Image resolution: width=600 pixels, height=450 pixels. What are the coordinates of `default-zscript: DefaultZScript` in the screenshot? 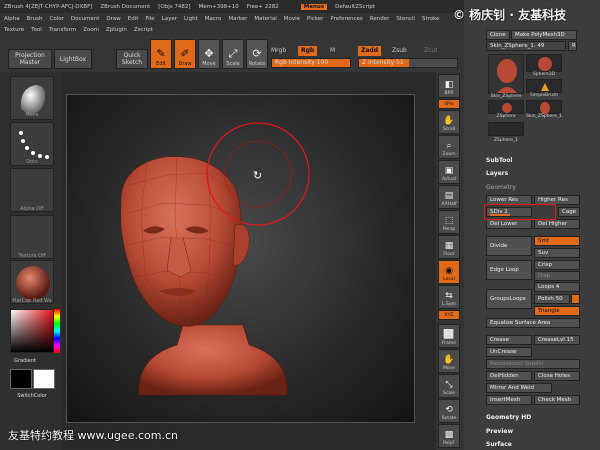 It's located at (355, 7).